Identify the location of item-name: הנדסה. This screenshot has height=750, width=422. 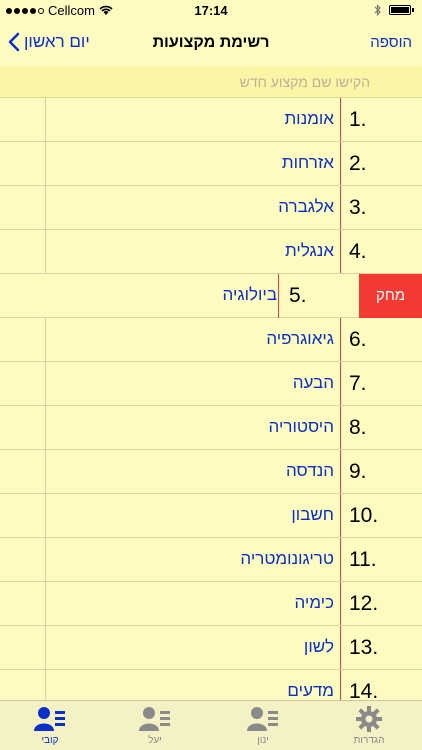
(309, 470).